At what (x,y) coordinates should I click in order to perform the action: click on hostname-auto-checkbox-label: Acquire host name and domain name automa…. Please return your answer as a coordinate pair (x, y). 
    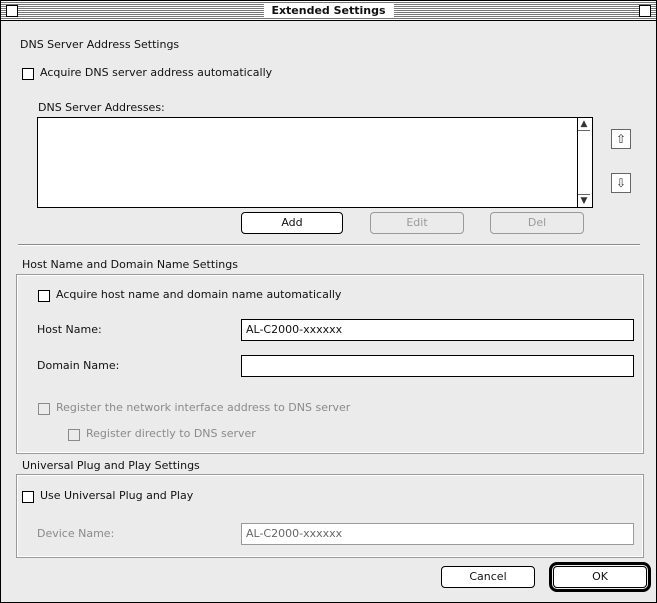
    Looking at the image, I should click on (198, 295).